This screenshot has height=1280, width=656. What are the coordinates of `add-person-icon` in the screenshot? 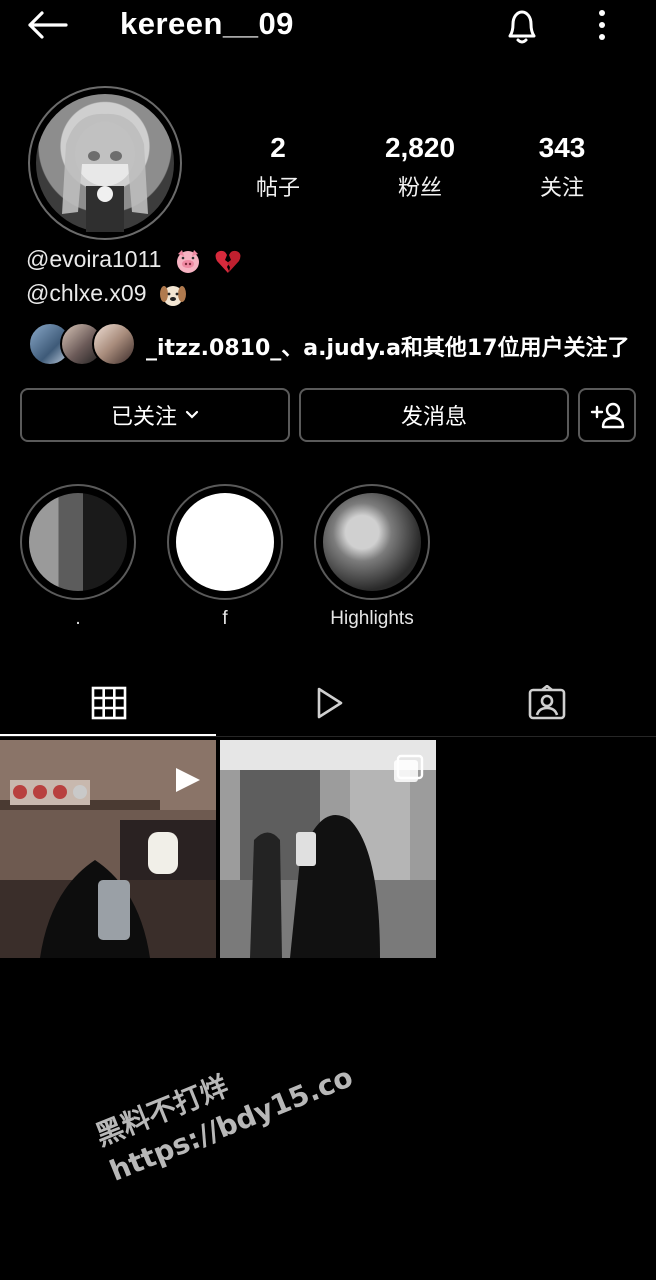 It's located at (607, 415).